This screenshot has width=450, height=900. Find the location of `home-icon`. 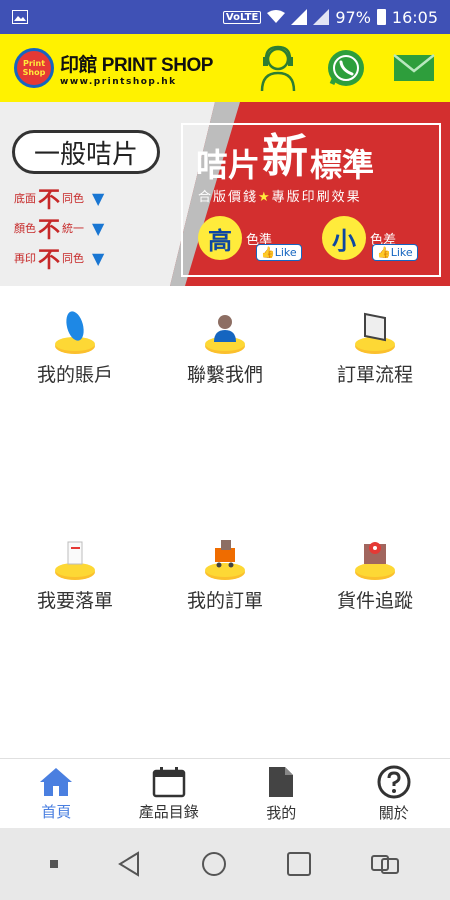

home-icon is located at coordinates (56, 781).